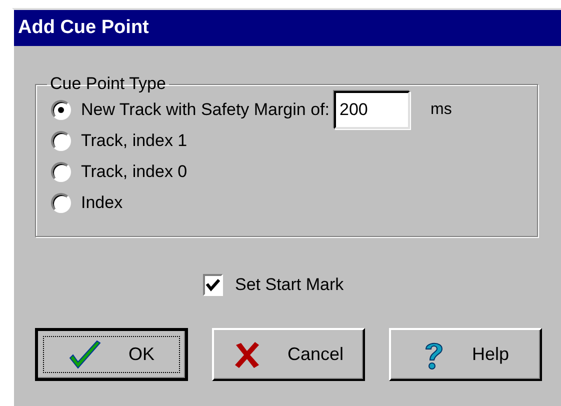 This screenshot has height=406, width=561. I want to click on close-icon, so click(247, 354).